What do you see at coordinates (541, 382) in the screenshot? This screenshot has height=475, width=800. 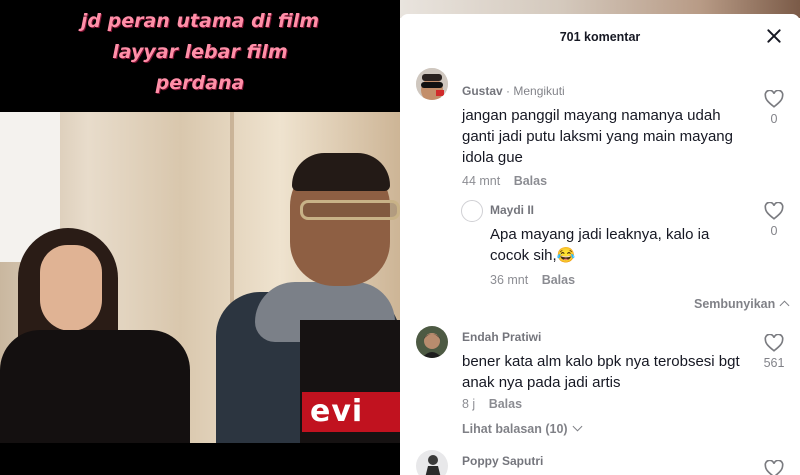 I see `comment-text-line: anak nya pada jadi artis` at bounding box center [541, 382].